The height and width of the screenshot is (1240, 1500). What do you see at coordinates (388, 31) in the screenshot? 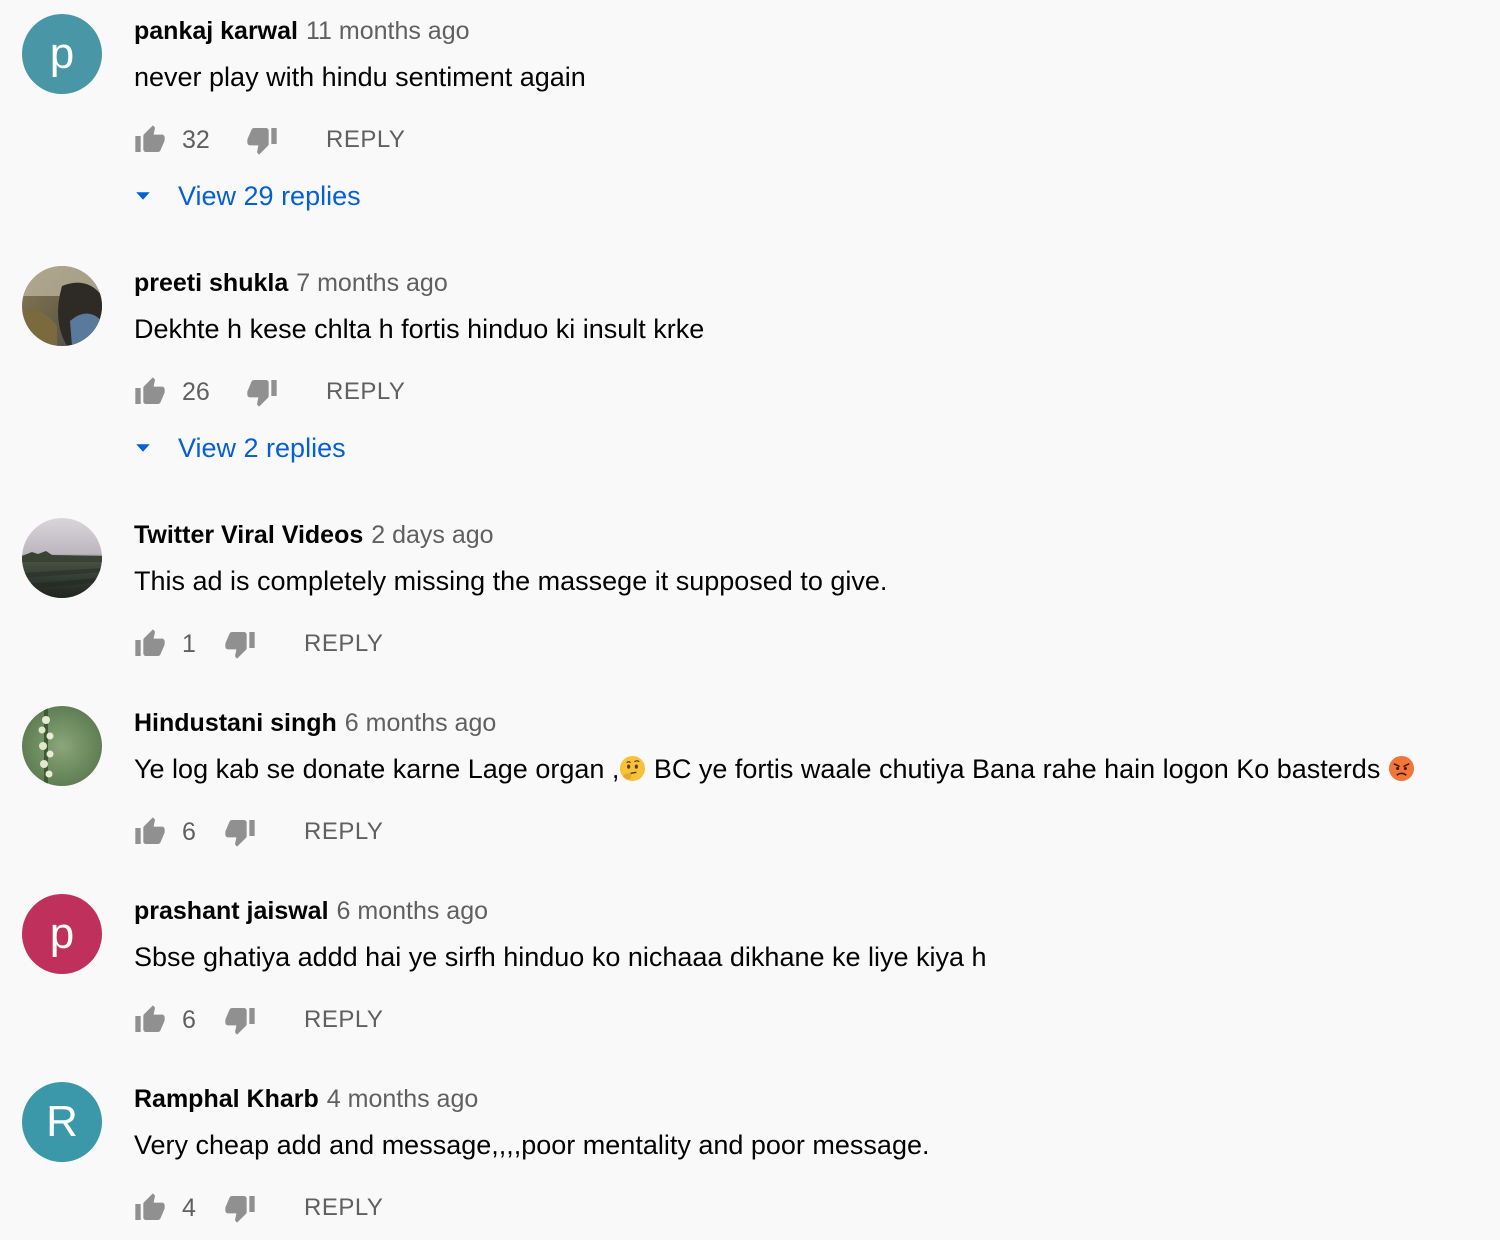
I see `comment-time: 11 months ago` at bounding box center [388, 31].